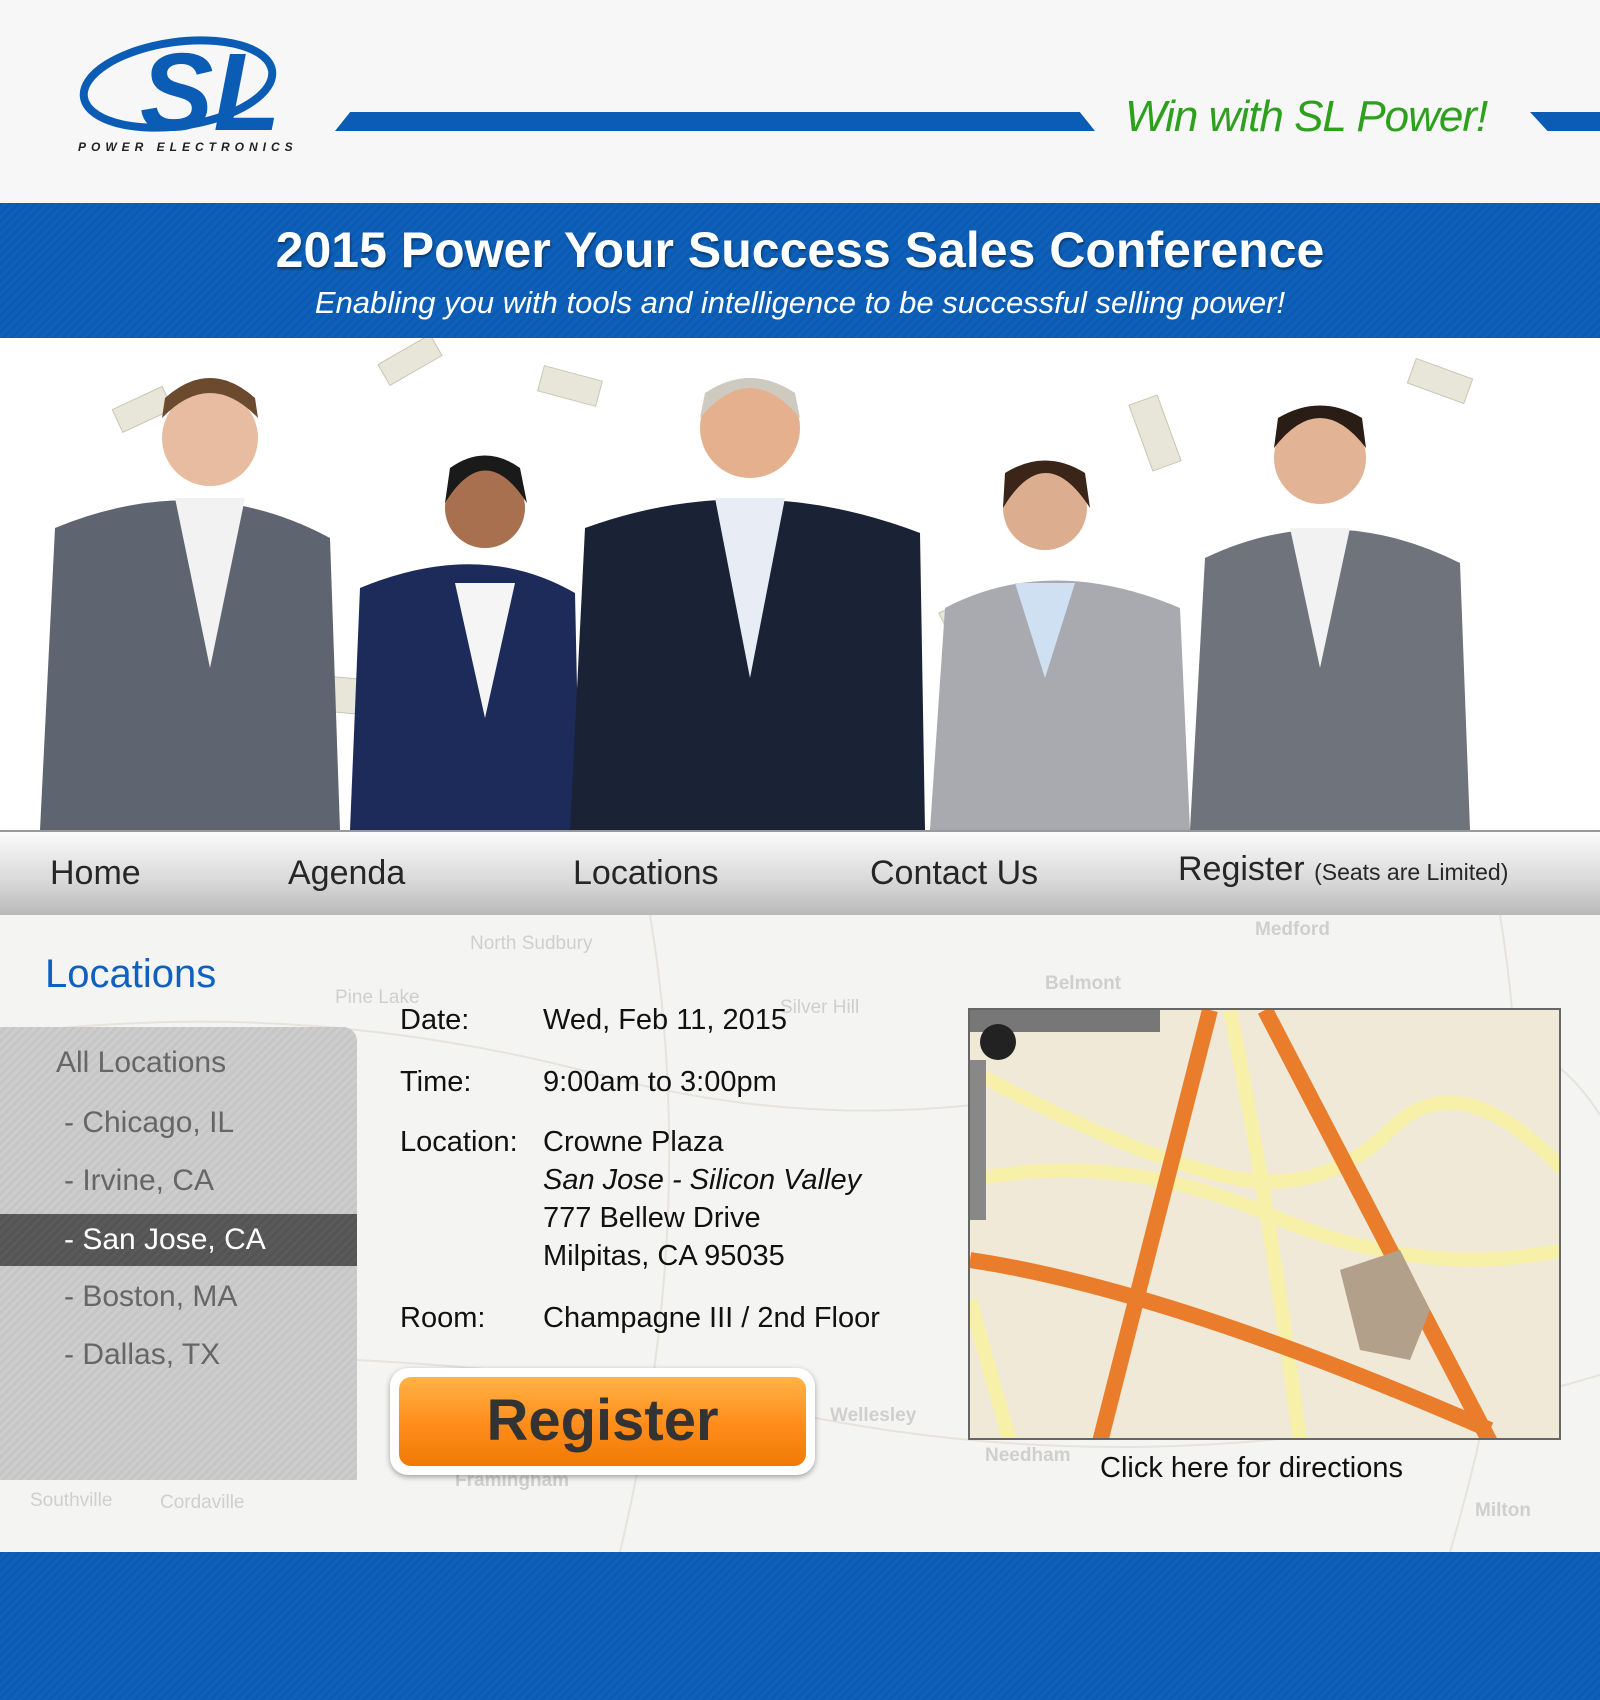  Describe the element at coordinates (95, 873) in the screenshot. I see `nav-home: Home` at that location.